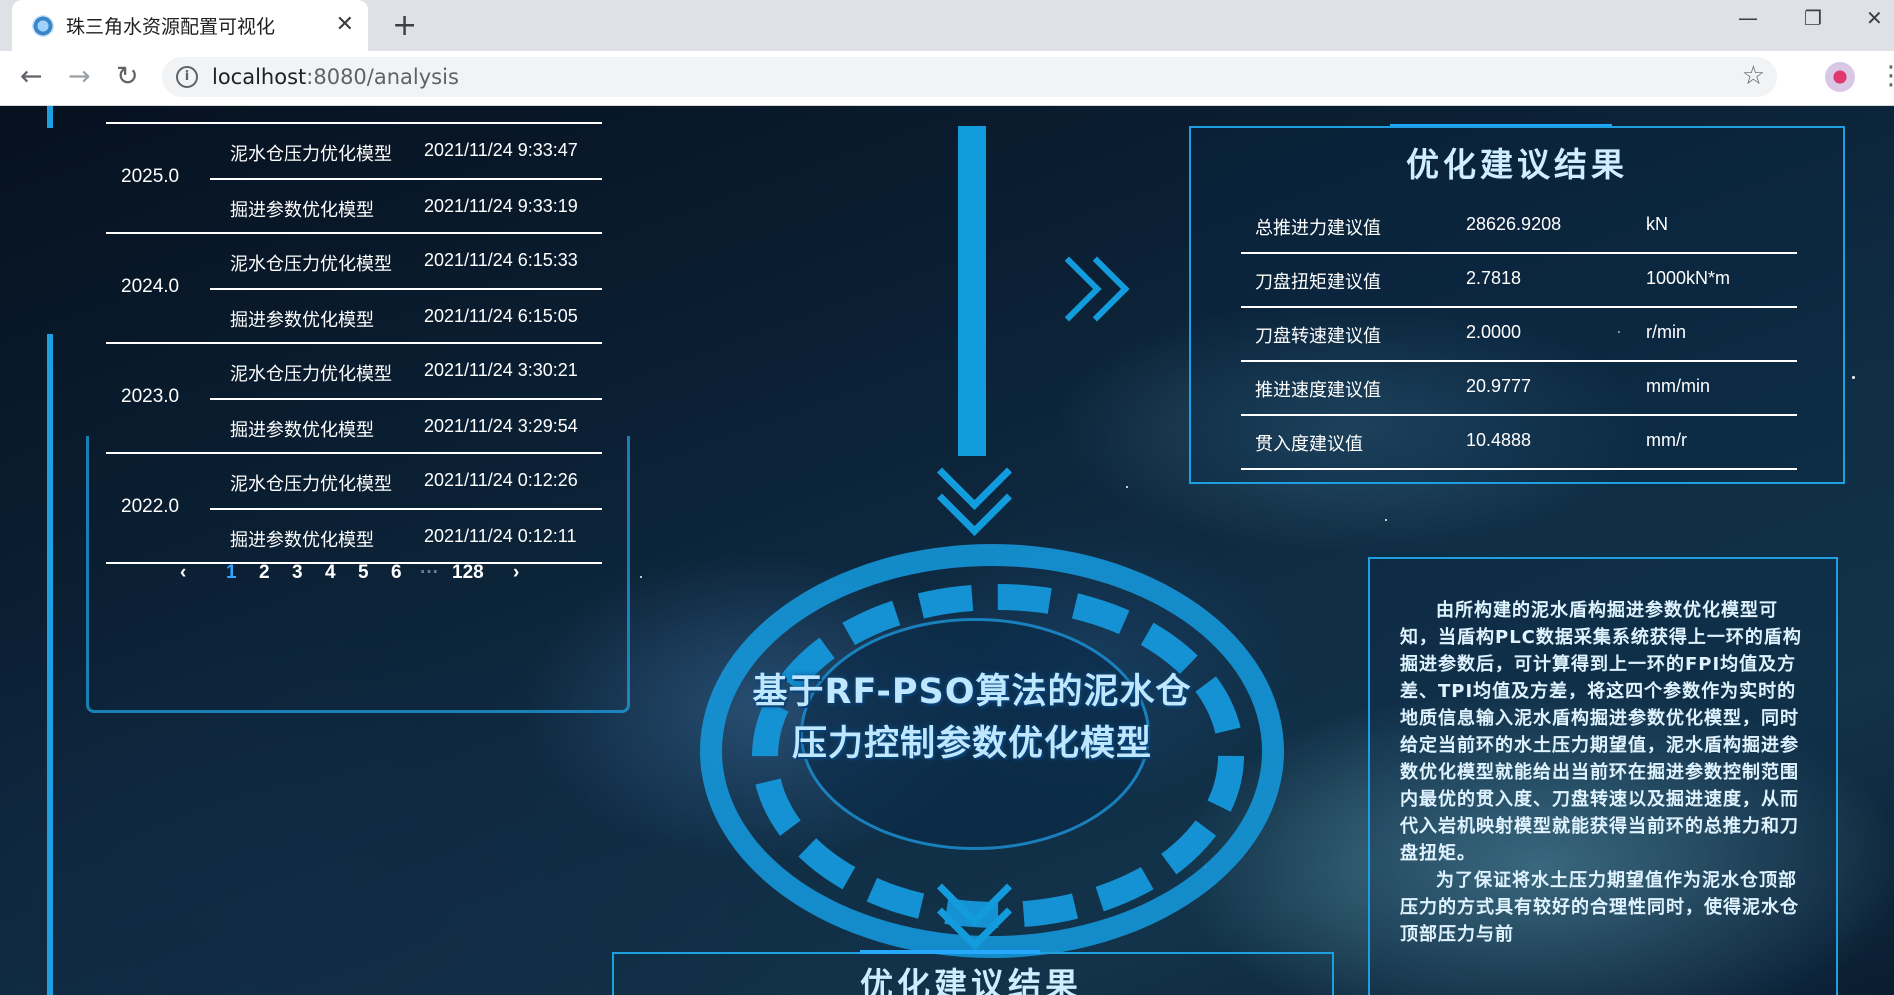 Image resolution: width=1894 pixels, height=995 pixels. Describe the element at coordinates (1886, 76) in the screenshot. I see `browser-menu-icon: ⋮` at that location.